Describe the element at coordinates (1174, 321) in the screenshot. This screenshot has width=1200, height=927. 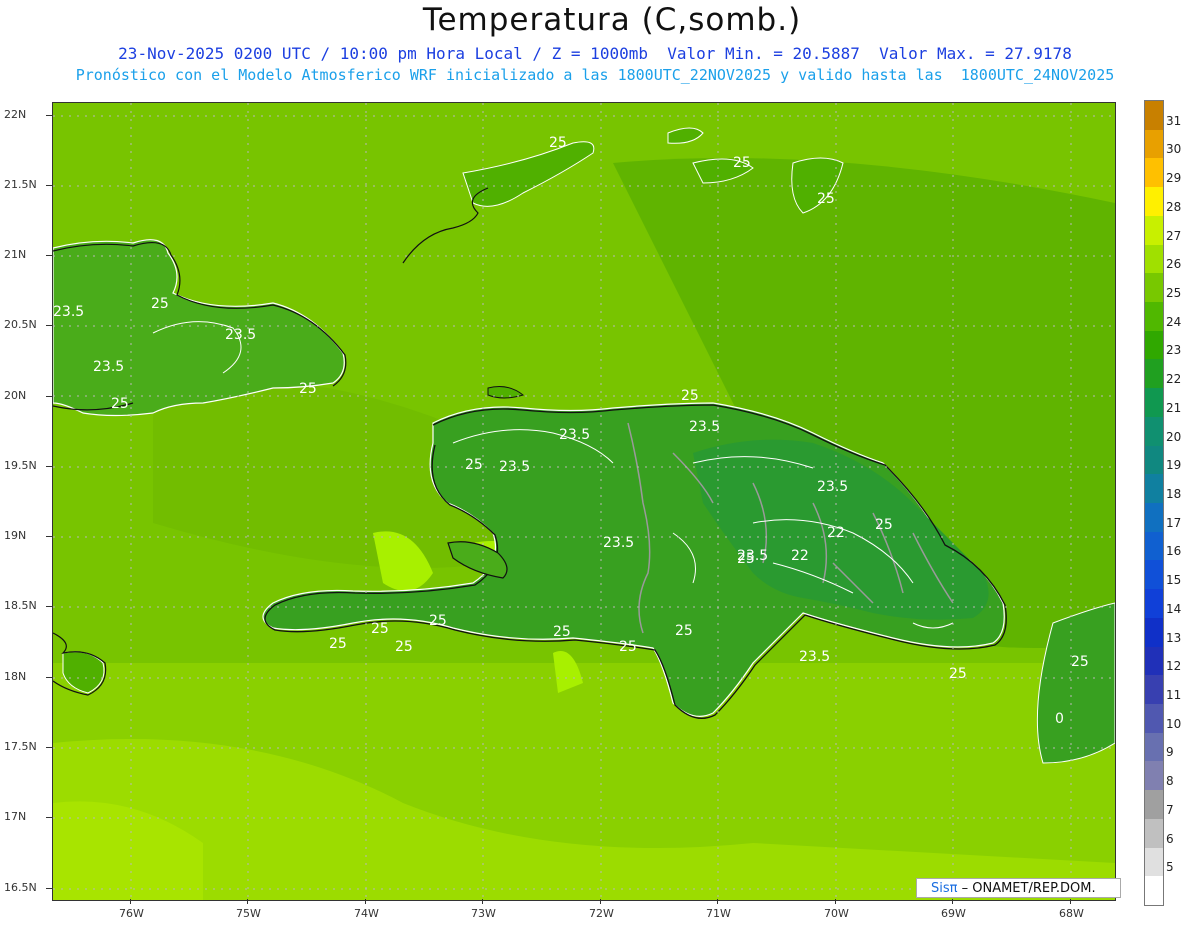
I see `color-scale-label: 24` at that location.